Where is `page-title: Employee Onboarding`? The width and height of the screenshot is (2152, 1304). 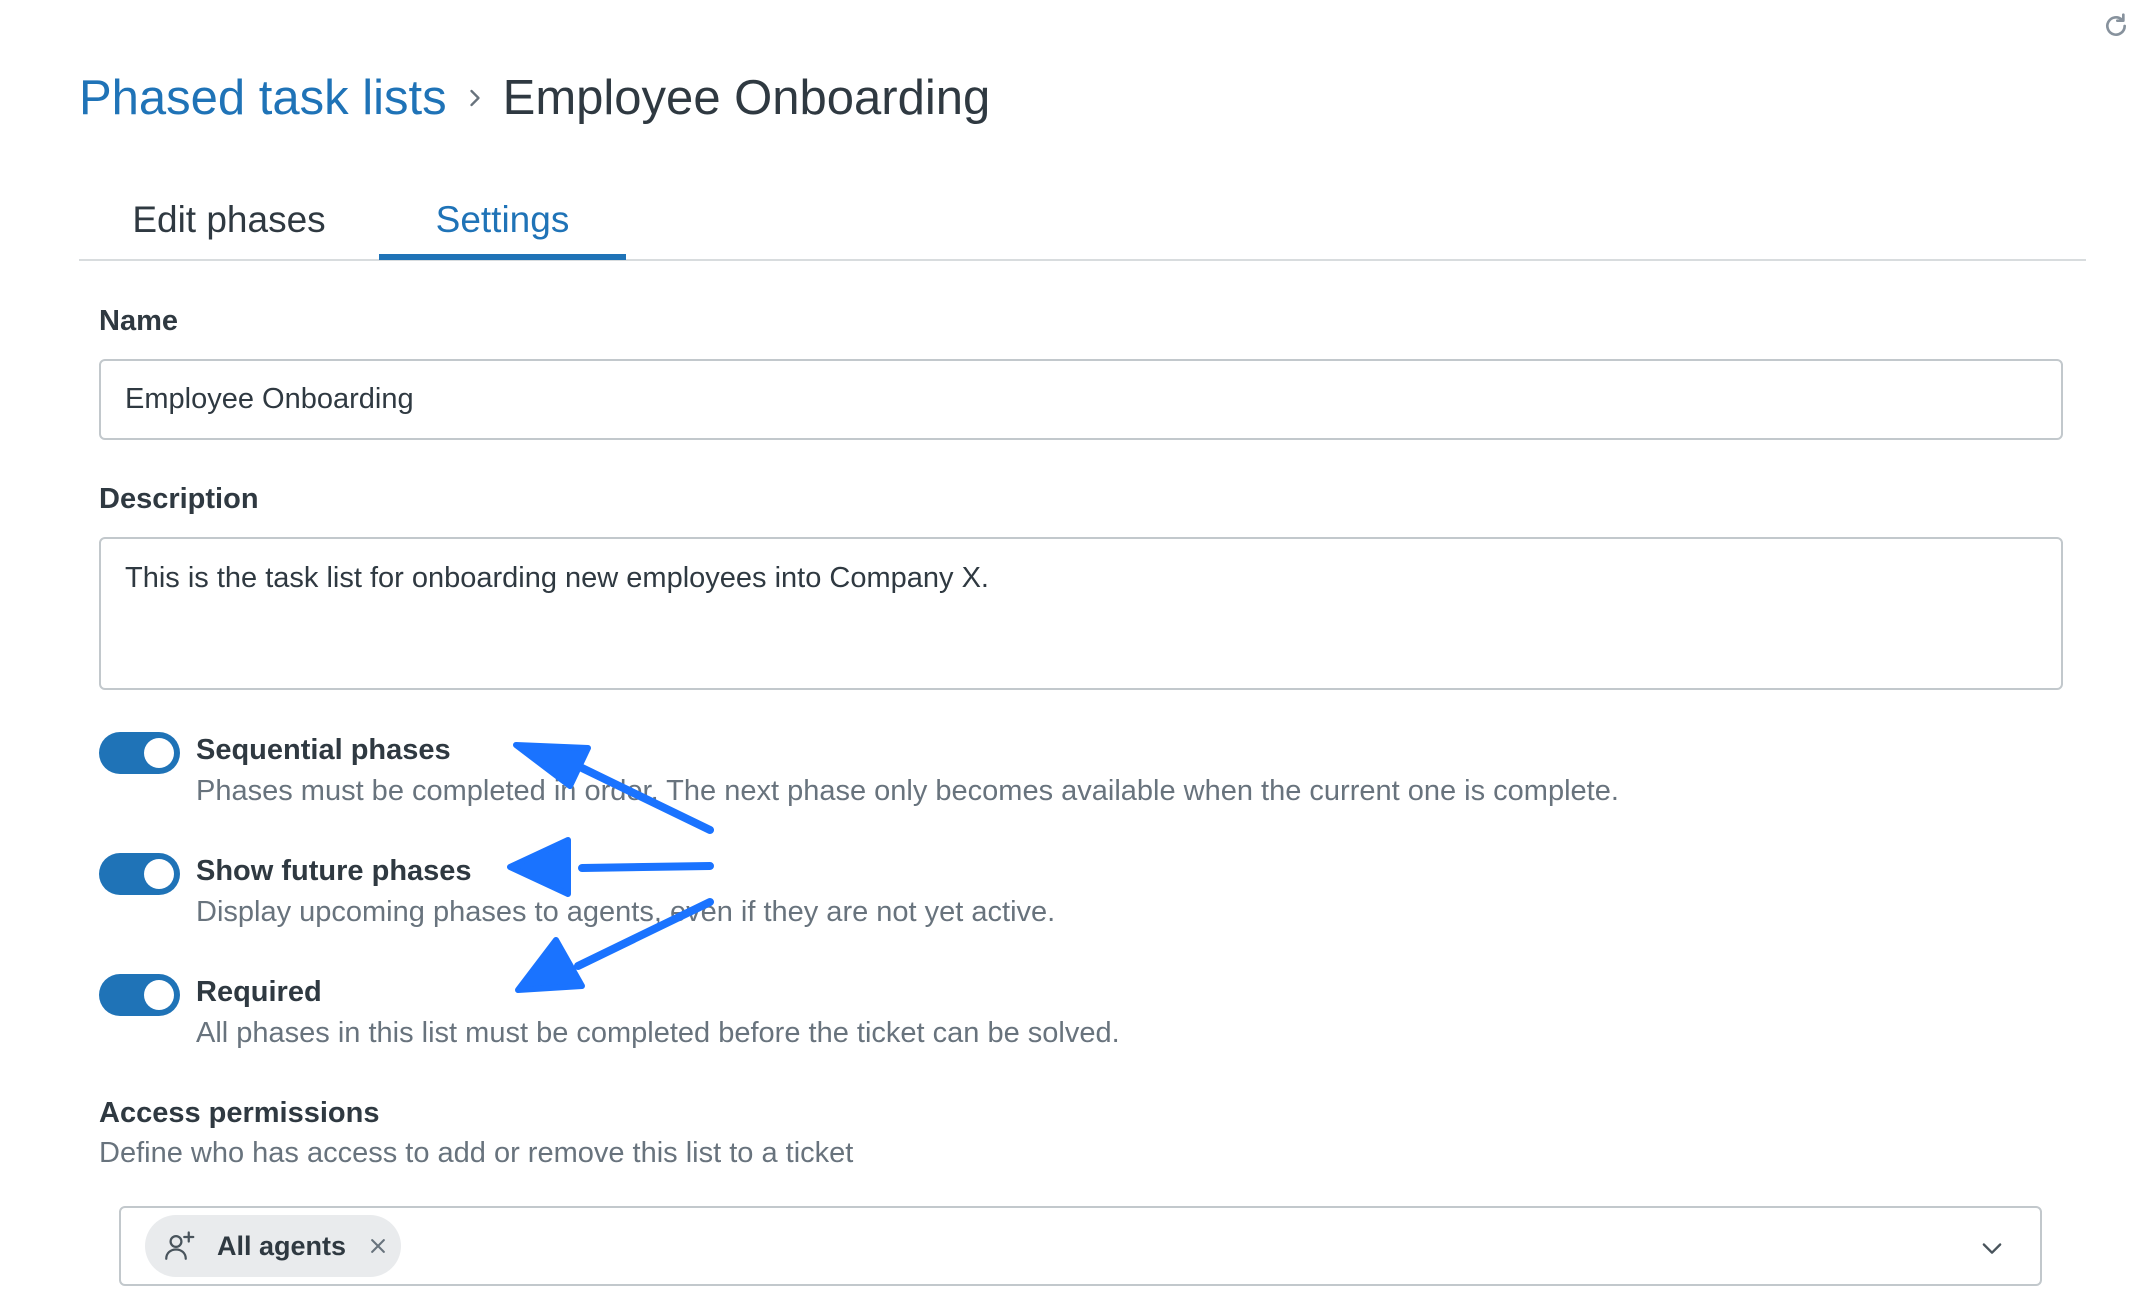 page-title: Employee Onboarding is located at coordinates (746, 98).